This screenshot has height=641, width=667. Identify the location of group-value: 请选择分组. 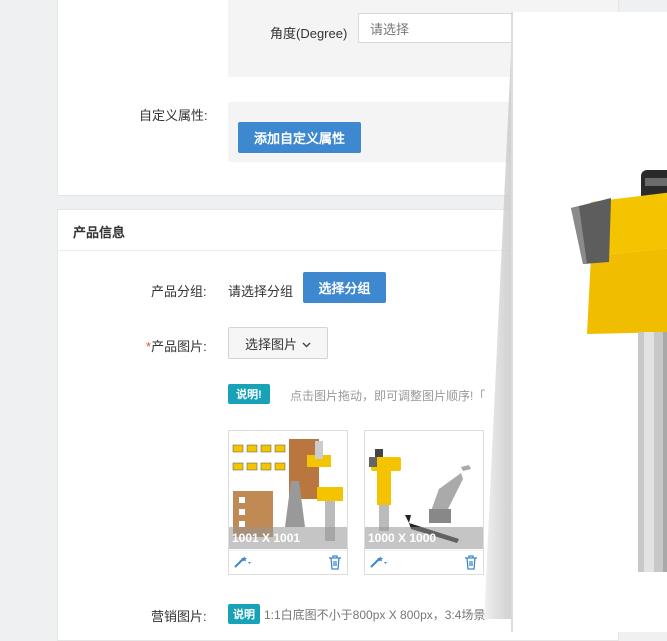
(261, 291).